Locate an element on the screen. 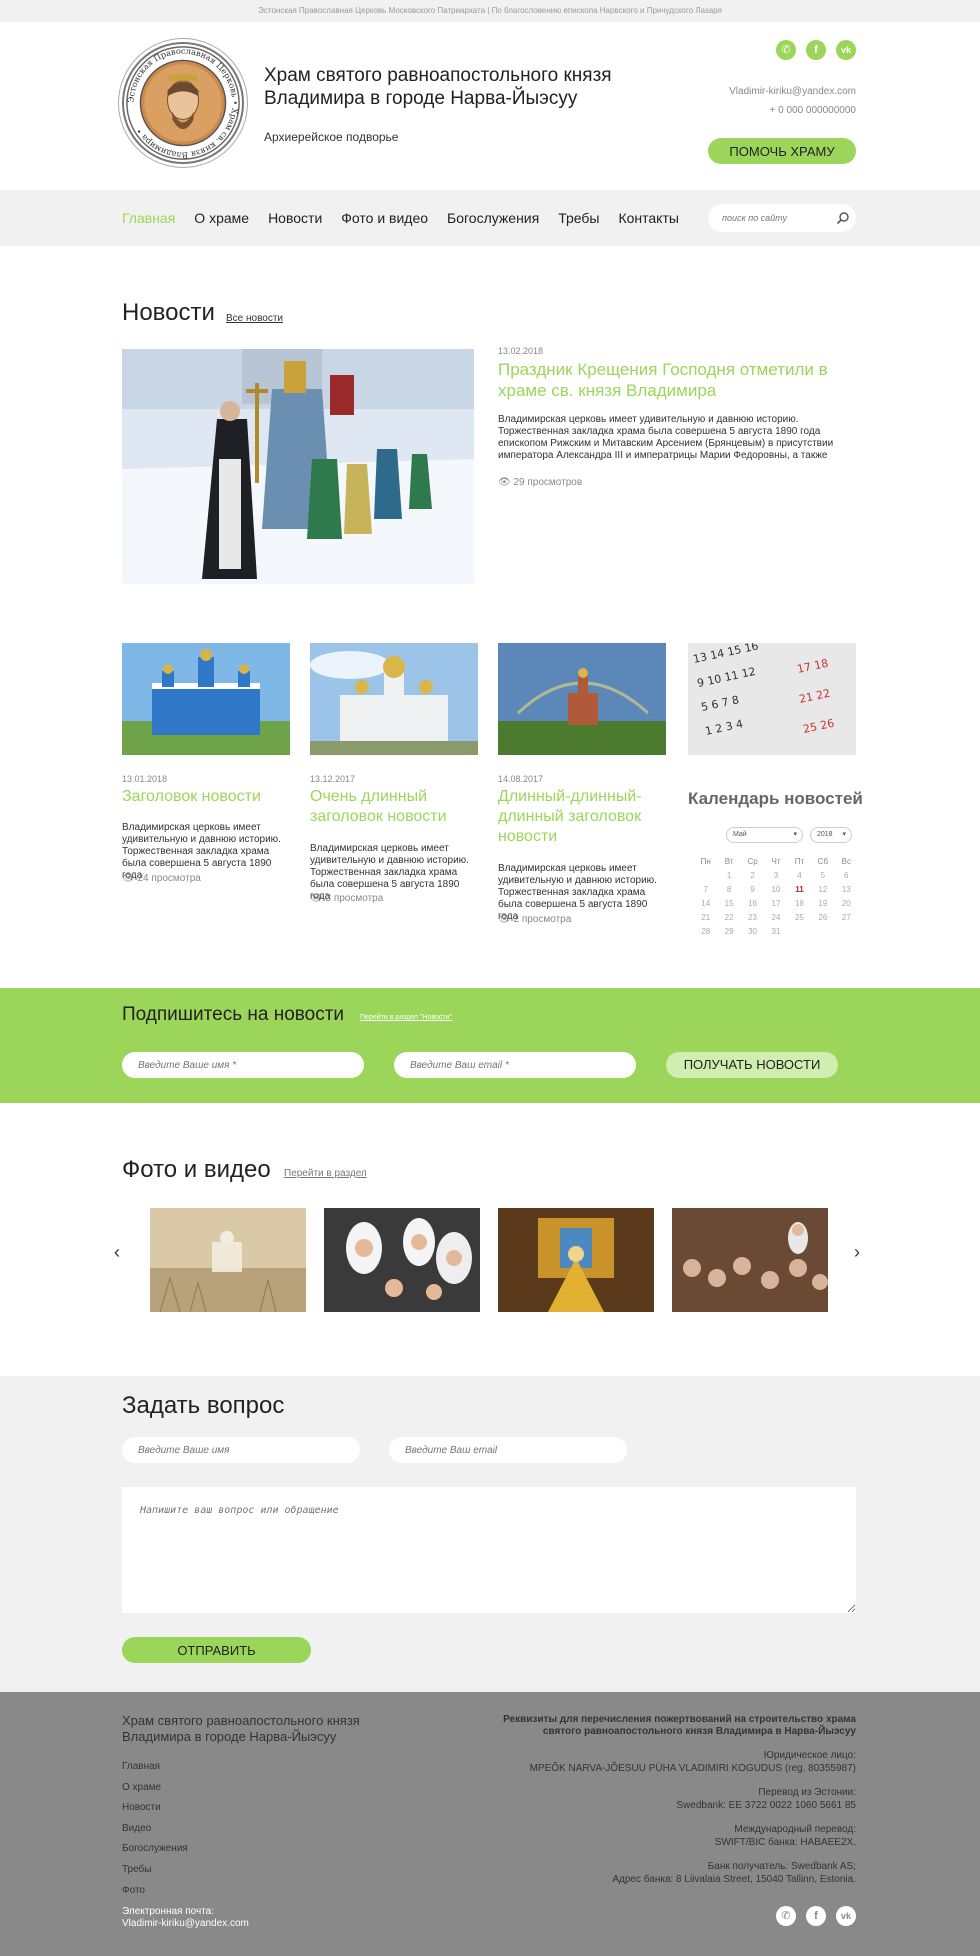 This screenshot has height=1956, width=980. photos-section-link: Перейти в раздел is located at coordinates (325, 1173).